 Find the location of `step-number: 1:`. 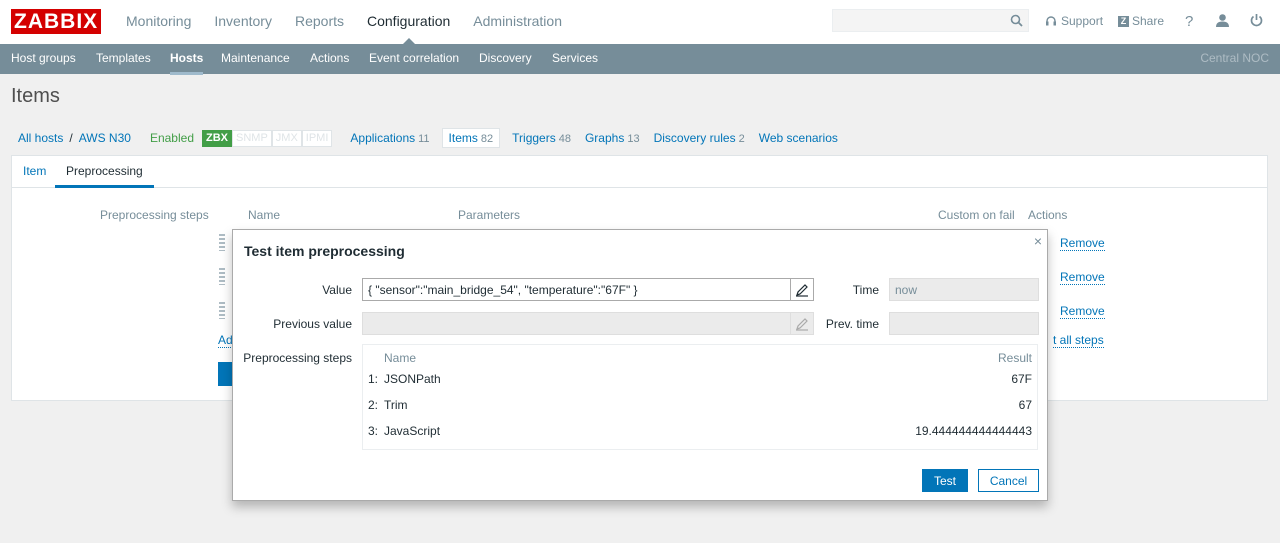

step-number: 1: is located at coordinates (373, 379).